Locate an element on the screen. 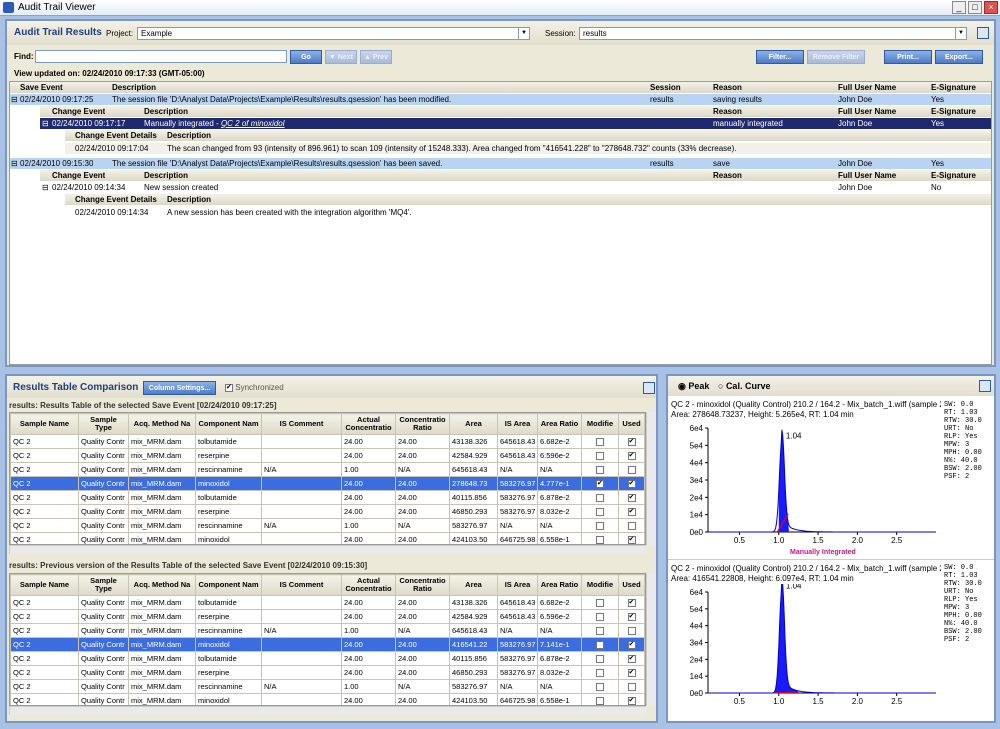 The width and height of the screenshot is (1000, 729). peak-rt-label: 1.04 is located at coordinates (794, 436).